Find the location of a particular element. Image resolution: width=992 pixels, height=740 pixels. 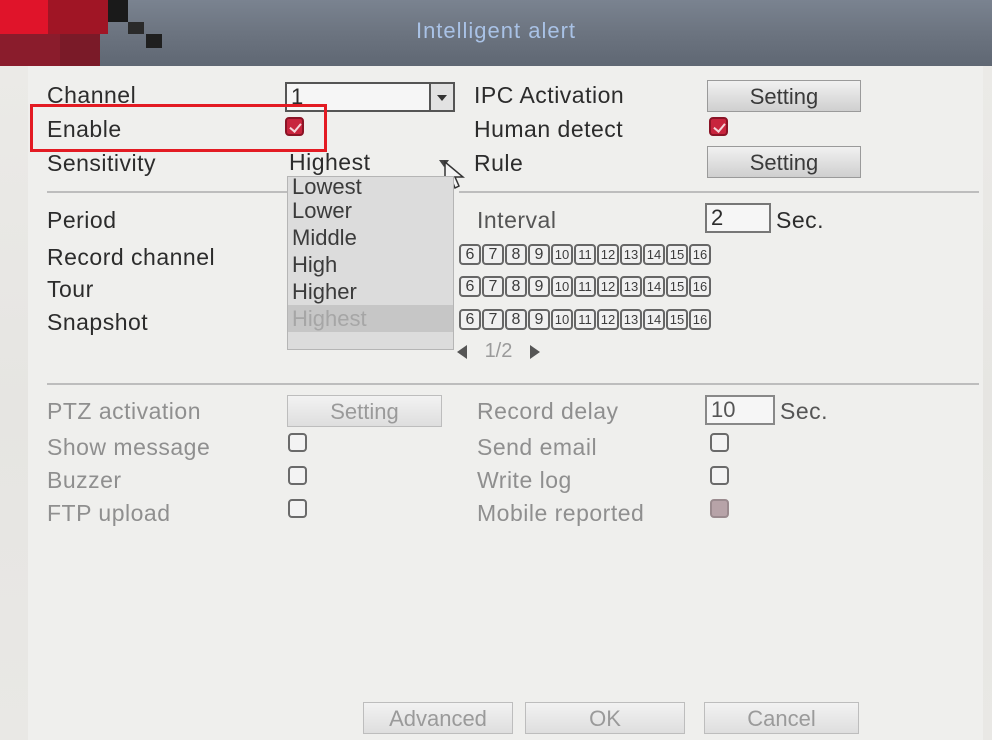

tour-channel-toggle: 14 is located at coordinates (654, 286).